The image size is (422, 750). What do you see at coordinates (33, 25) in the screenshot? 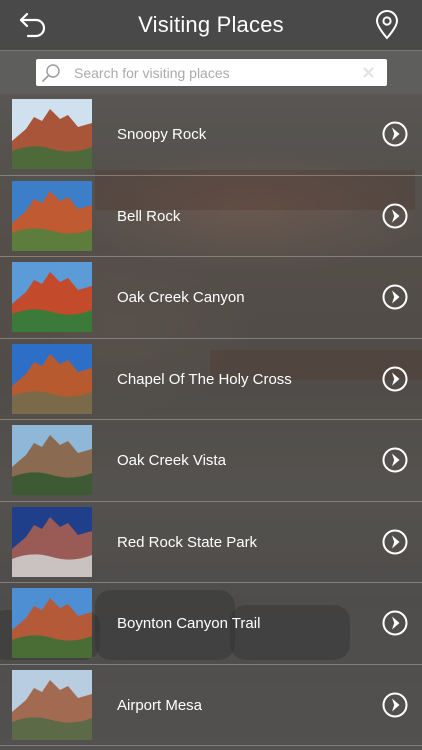
I see `back-arrow-icon` at bounding box center [33, 25].